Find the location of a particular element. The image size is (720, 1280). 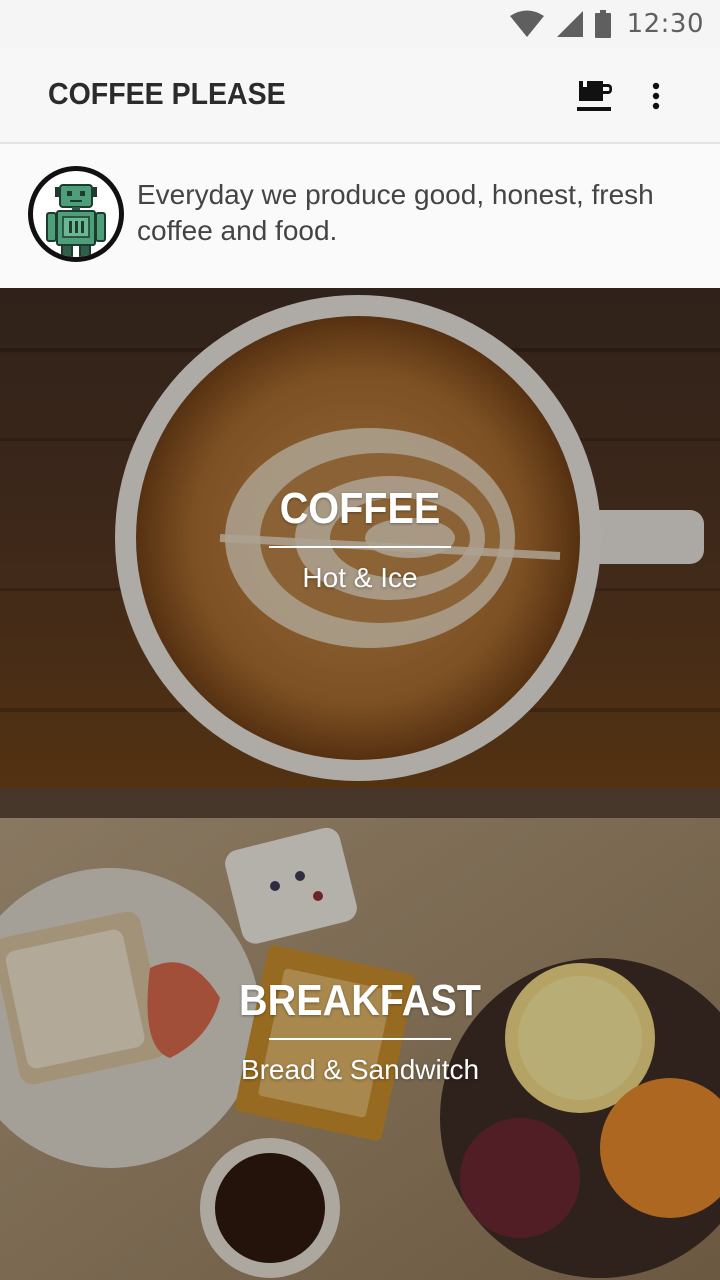

category-subtitle: Hot & Ice is located at coordinates (360, 577).